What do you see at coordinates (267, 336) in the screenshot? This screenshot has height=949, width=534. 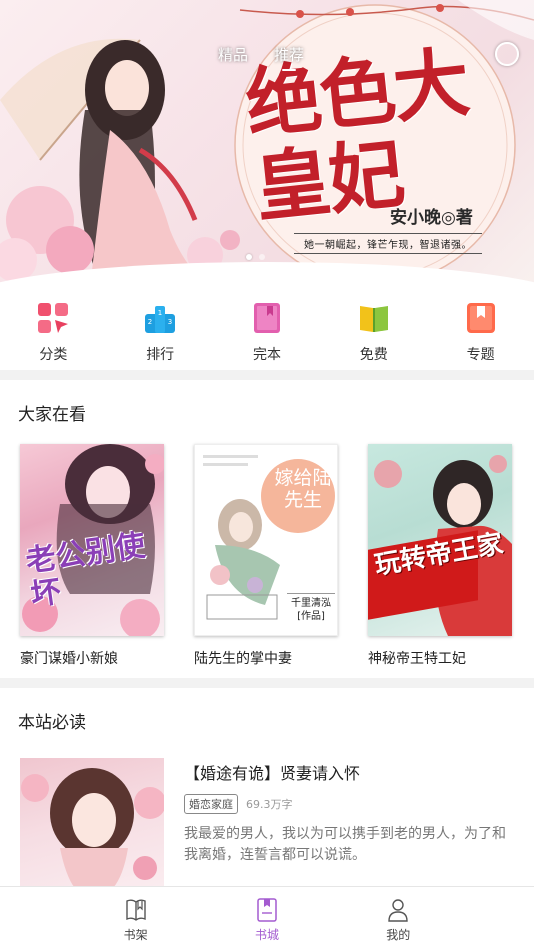 I see `quick-nav-completed: 完本` at bounding box center [267, 336].